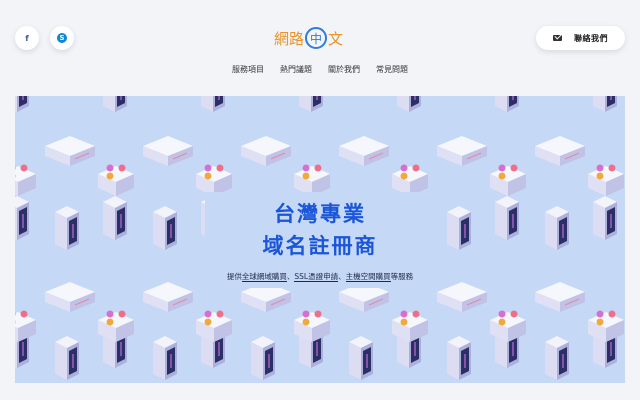  I want to click on logo-circle-text: 中, so click(316, 38).